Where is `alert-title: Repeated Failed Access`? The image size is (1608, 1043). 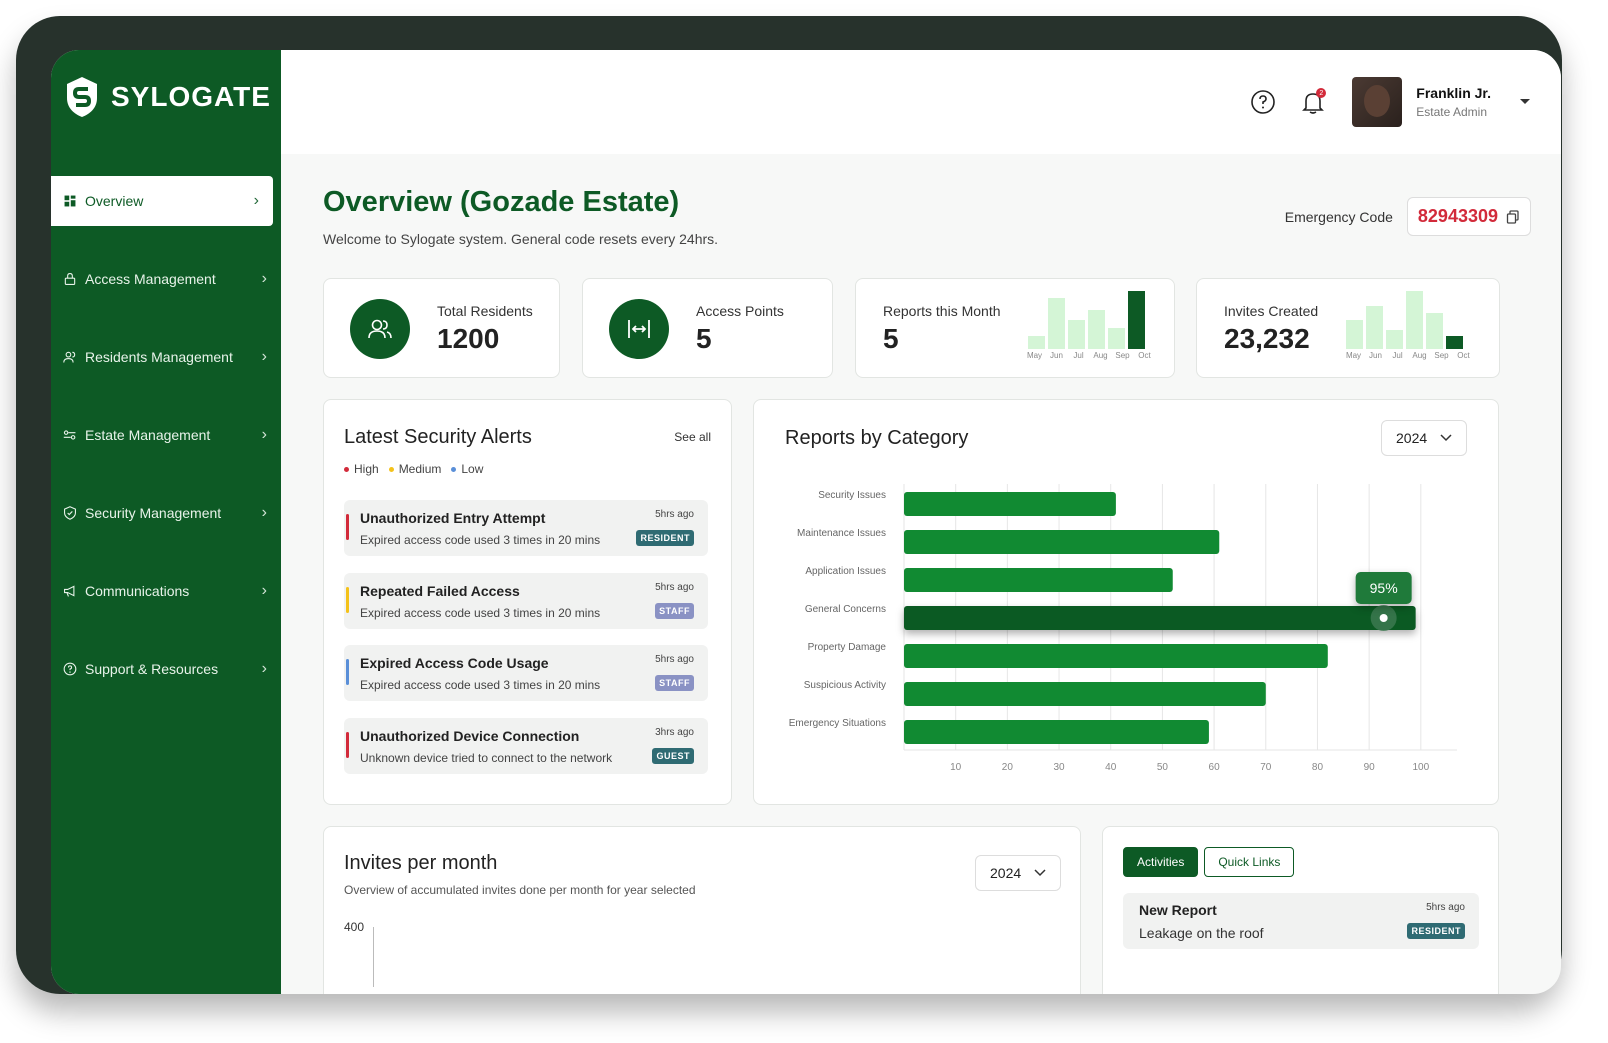
alert-title: Repeated Failed Access is located at coordinates (440, 590).